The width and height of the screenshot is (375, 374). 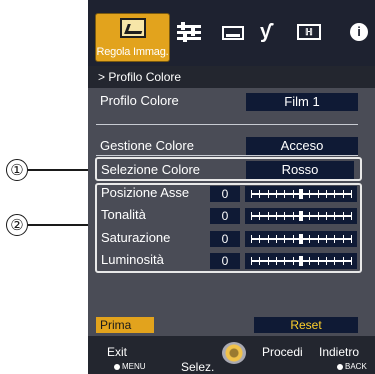 What do you see at coordinates (145, 192) in the screenshot?
I see `slider-label: Posizione Asse` at bounding box center [145, 192].